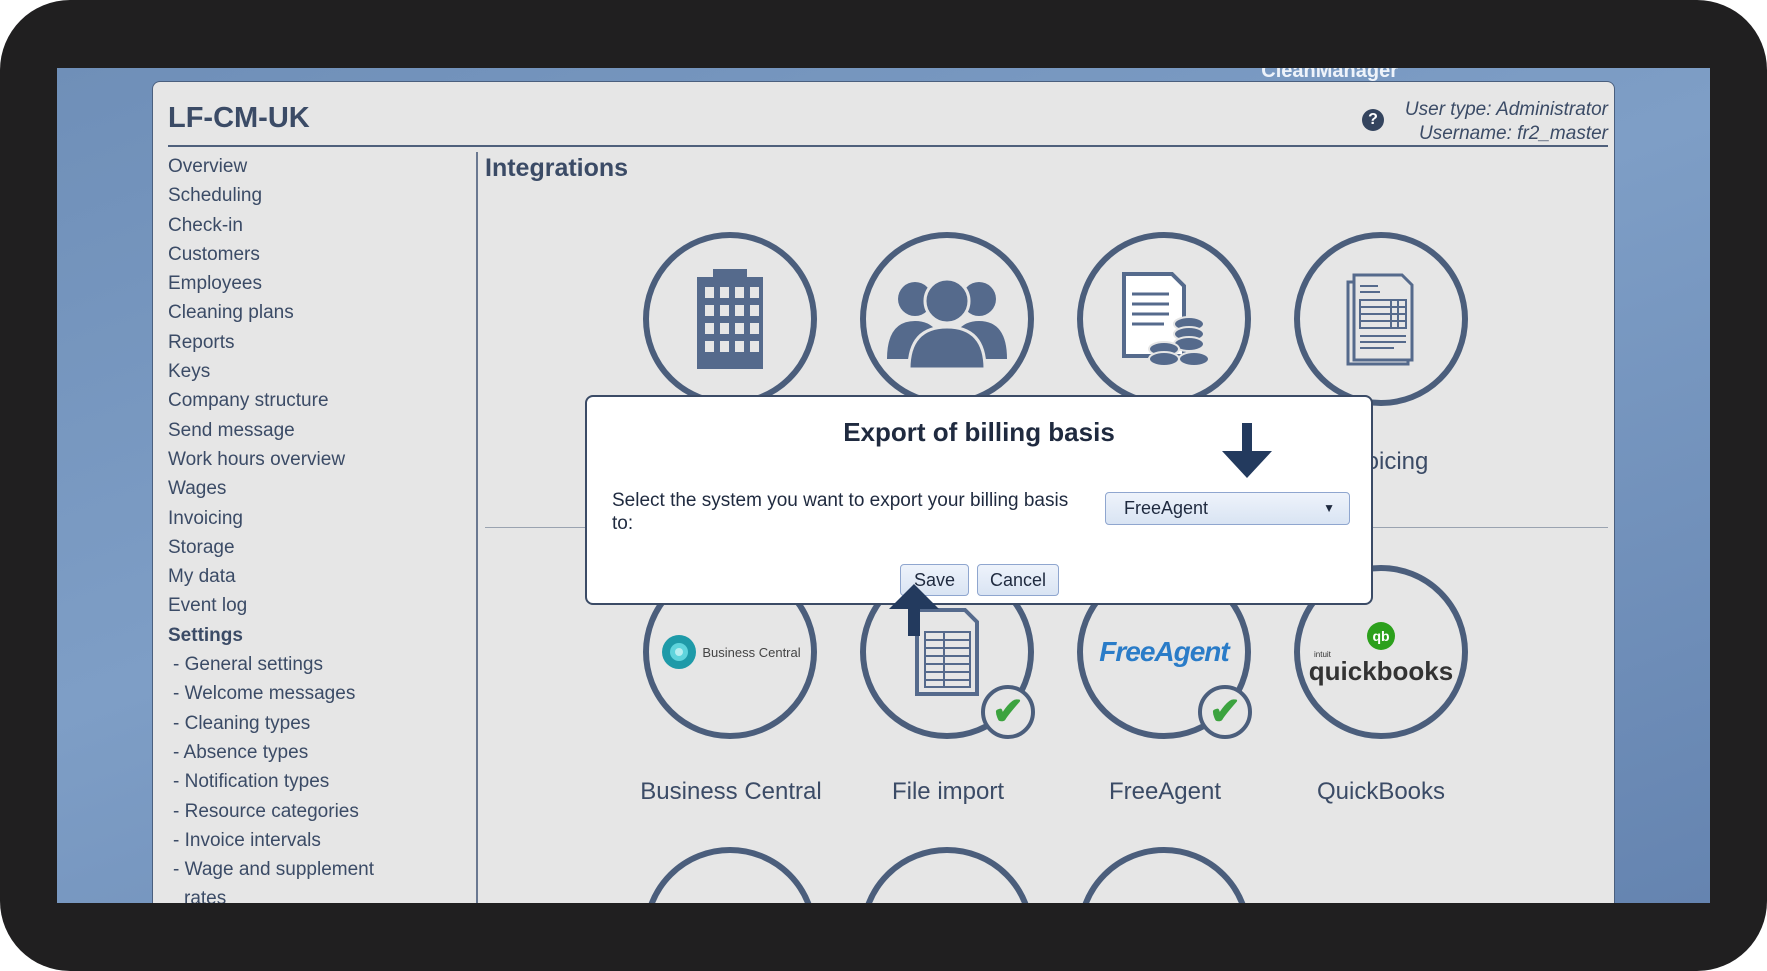 This screenshot has height=971, width=1767. Describe the element at coordinates (293, 547) in the screenshot. I see `sidebar-item: Storage` at that location.